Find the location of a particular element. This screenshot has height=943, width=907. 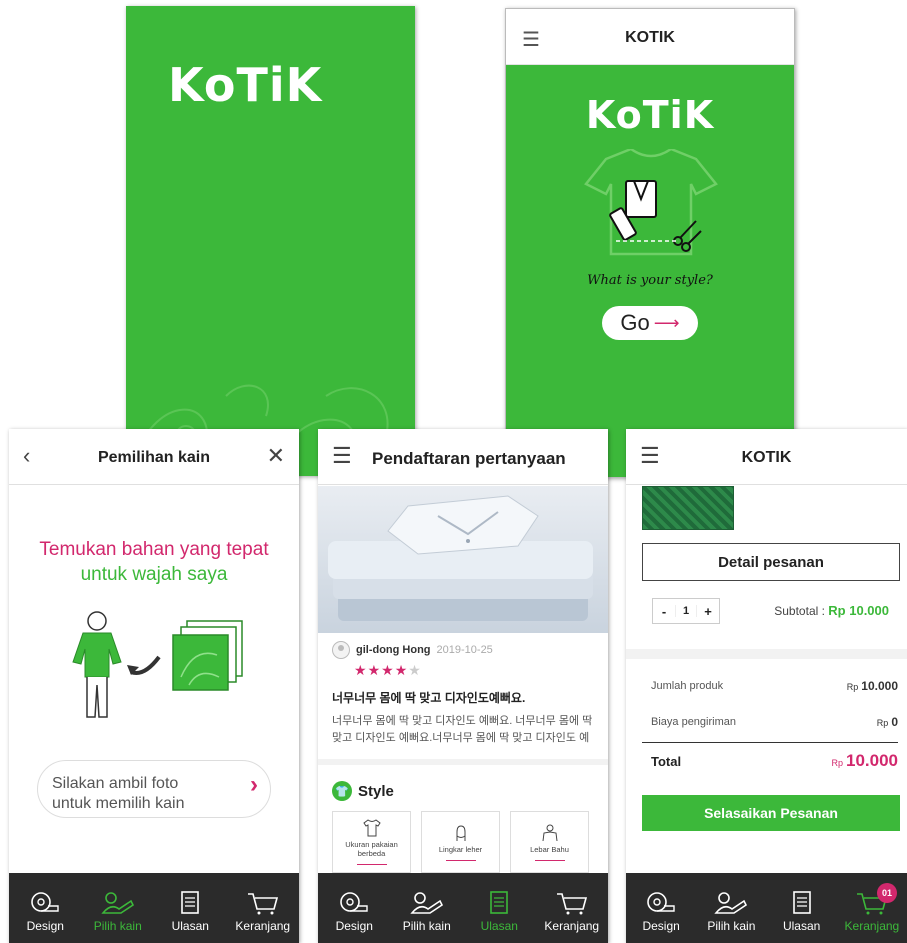

style-heading: 👕 Style is located at coordinates (363, 791).